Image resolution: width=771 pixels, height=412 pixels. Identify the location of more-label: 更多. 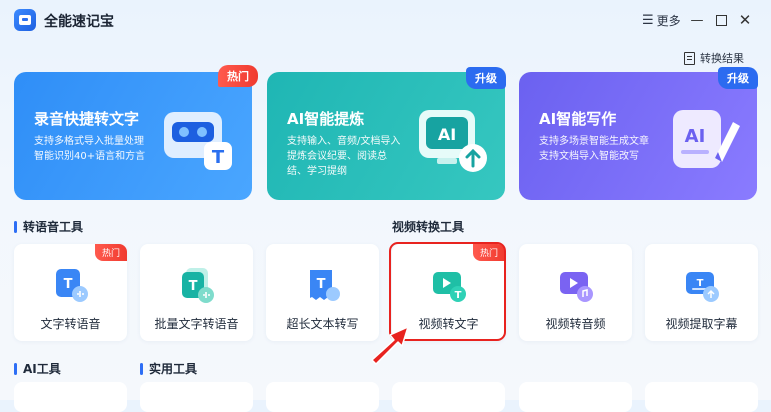
(668, 21).